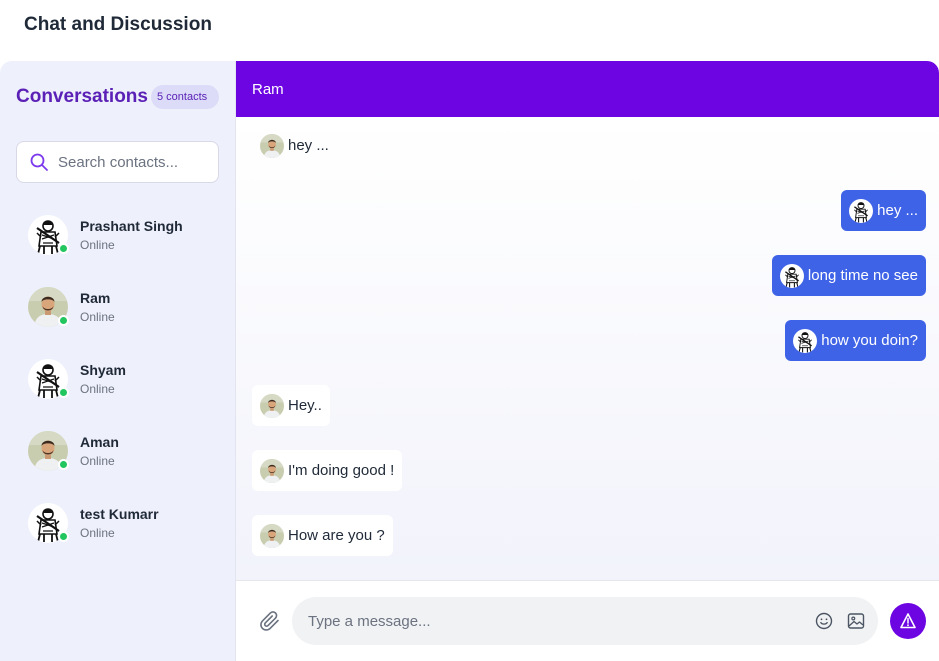 This screenshot has height=661, width=939. Describe the element at coordinates (184, 97) in the screenshot. I see `contacts-count-badge: 5 contacts` at that location.